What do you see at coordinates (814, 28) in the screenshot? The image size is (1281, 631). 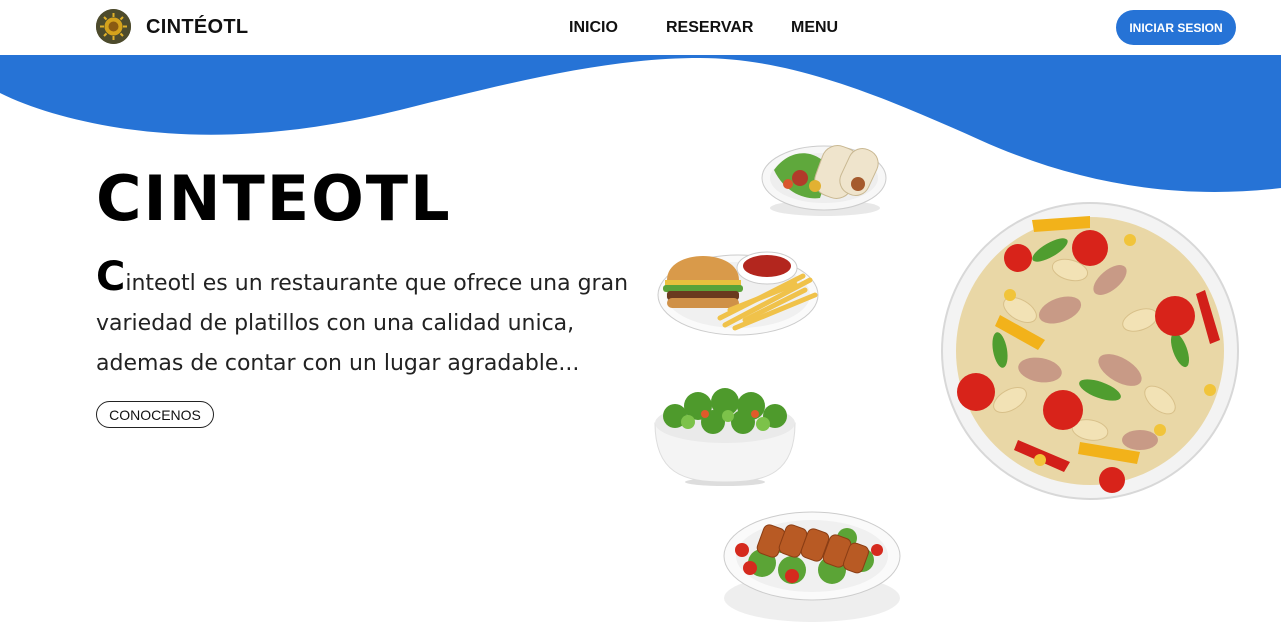 I see `nav-menu: MENU` at bounding box center [814, 28].